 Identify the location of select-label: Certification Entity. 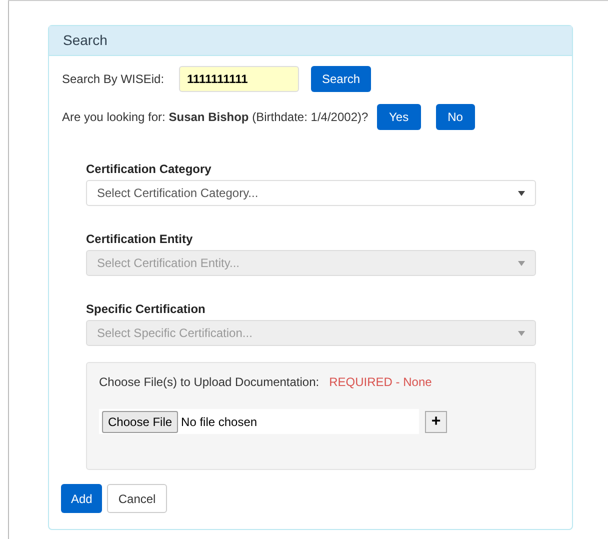
(140, 239).